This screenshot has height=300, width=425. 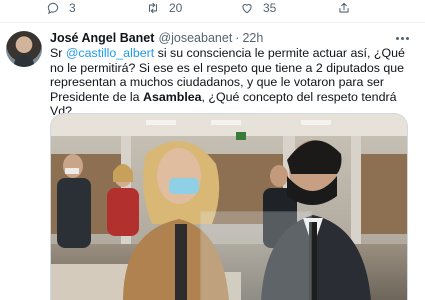 What do you see at coordinates (212, 22) in the screenshot?
I see `tweet-divider` at bounding box center [212, 22].